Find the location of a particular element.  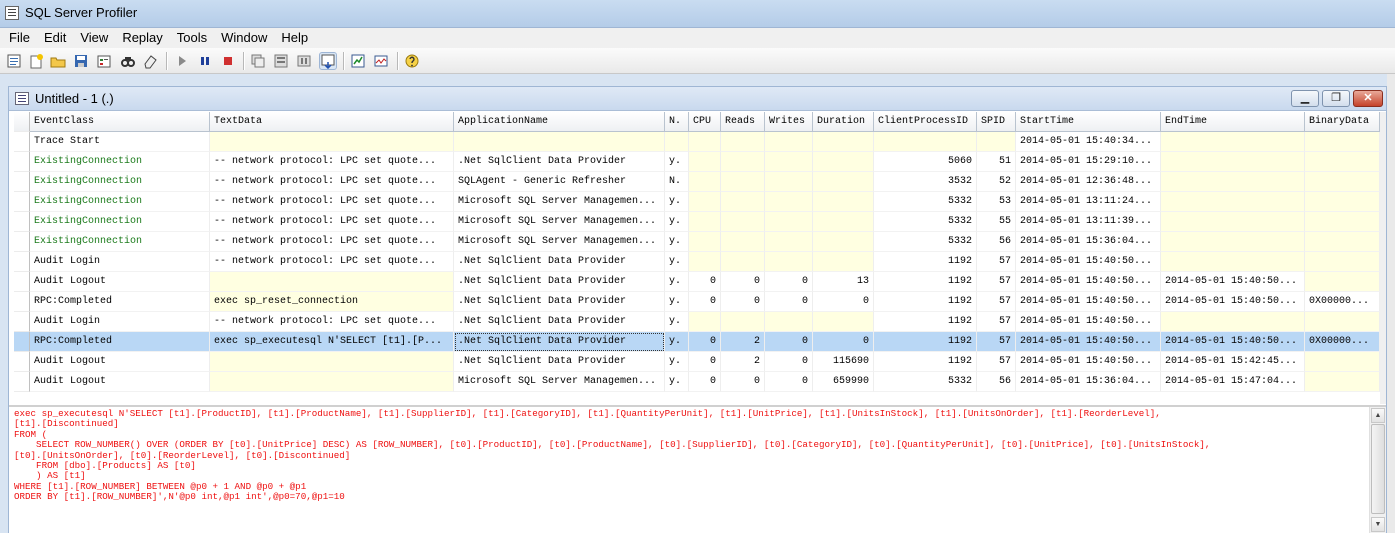

save-icon is located at coordinates (81, 61).